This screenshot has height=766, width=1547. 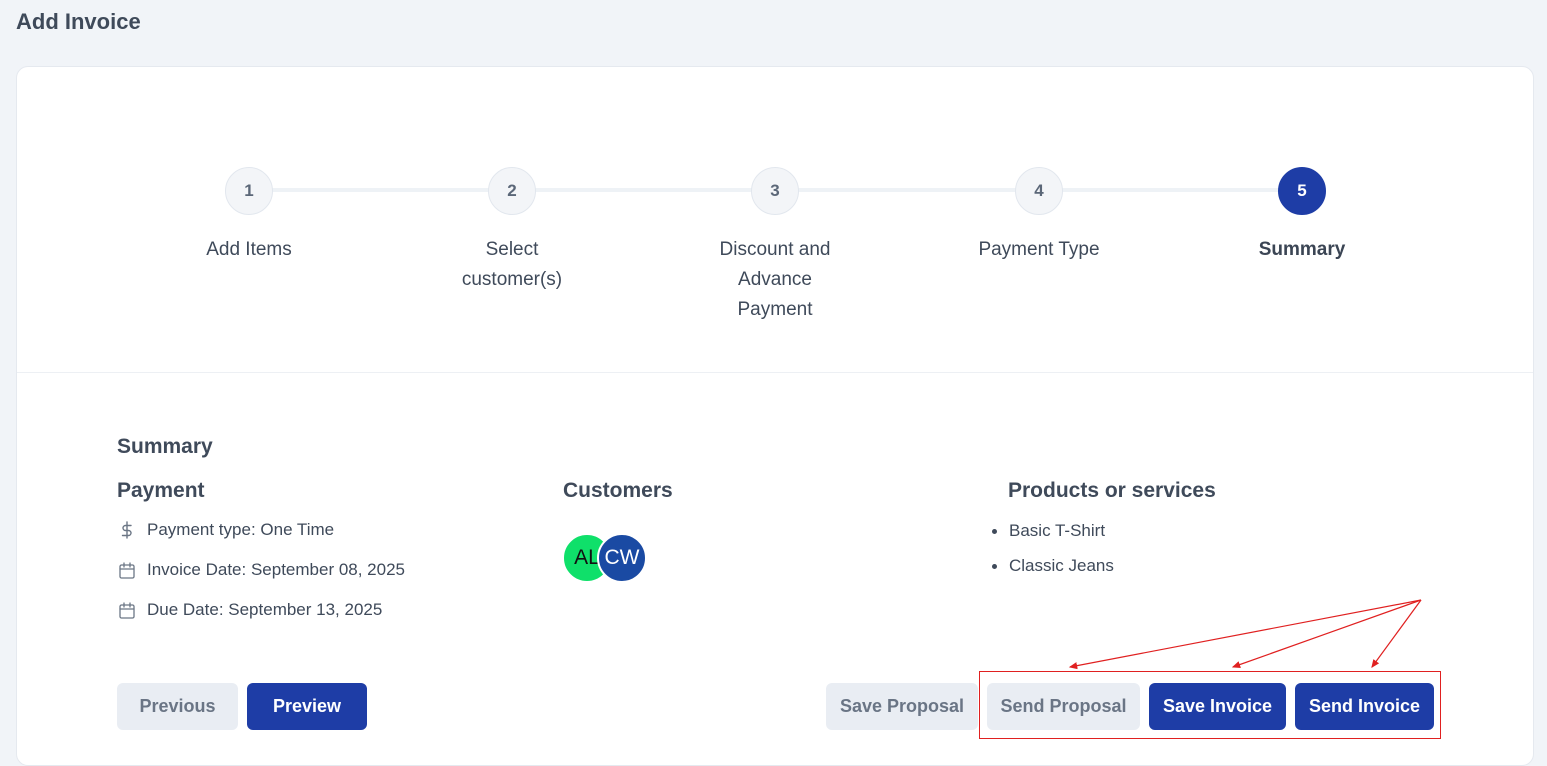 What do you see at coordinates (512, 191) in the screenshot?
I see `step-number: 2` at bounding box center [512, 191].